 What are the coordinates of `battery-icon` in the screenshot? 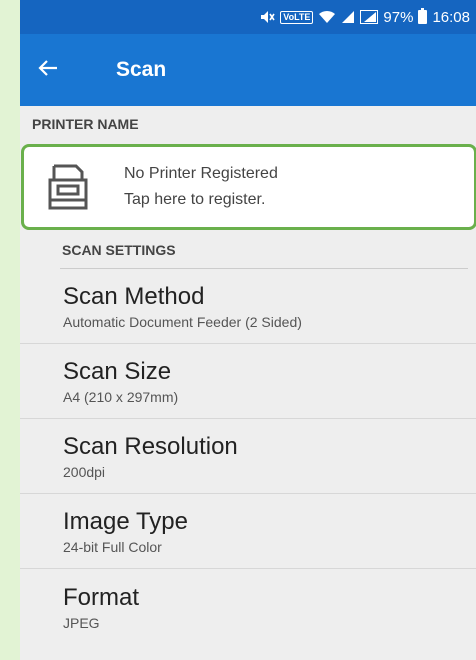 It's located at (423, 16).